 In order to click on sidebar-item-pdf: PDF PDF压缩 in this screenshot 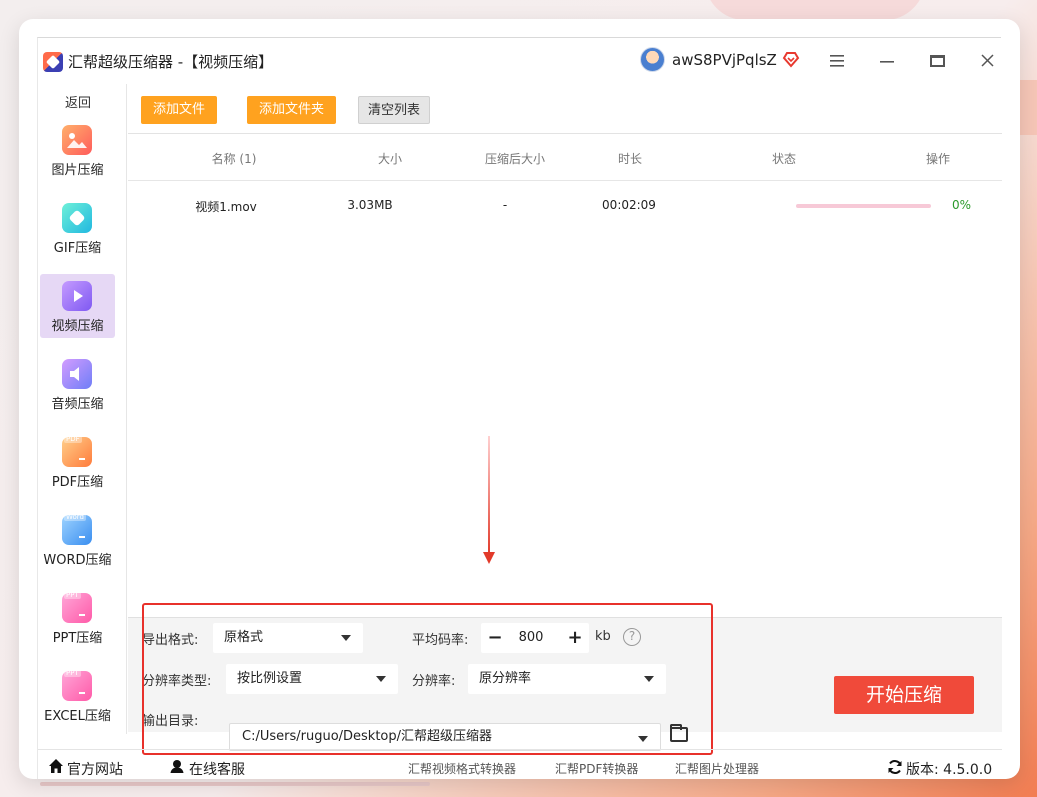, I will do `click(77, 462)`.